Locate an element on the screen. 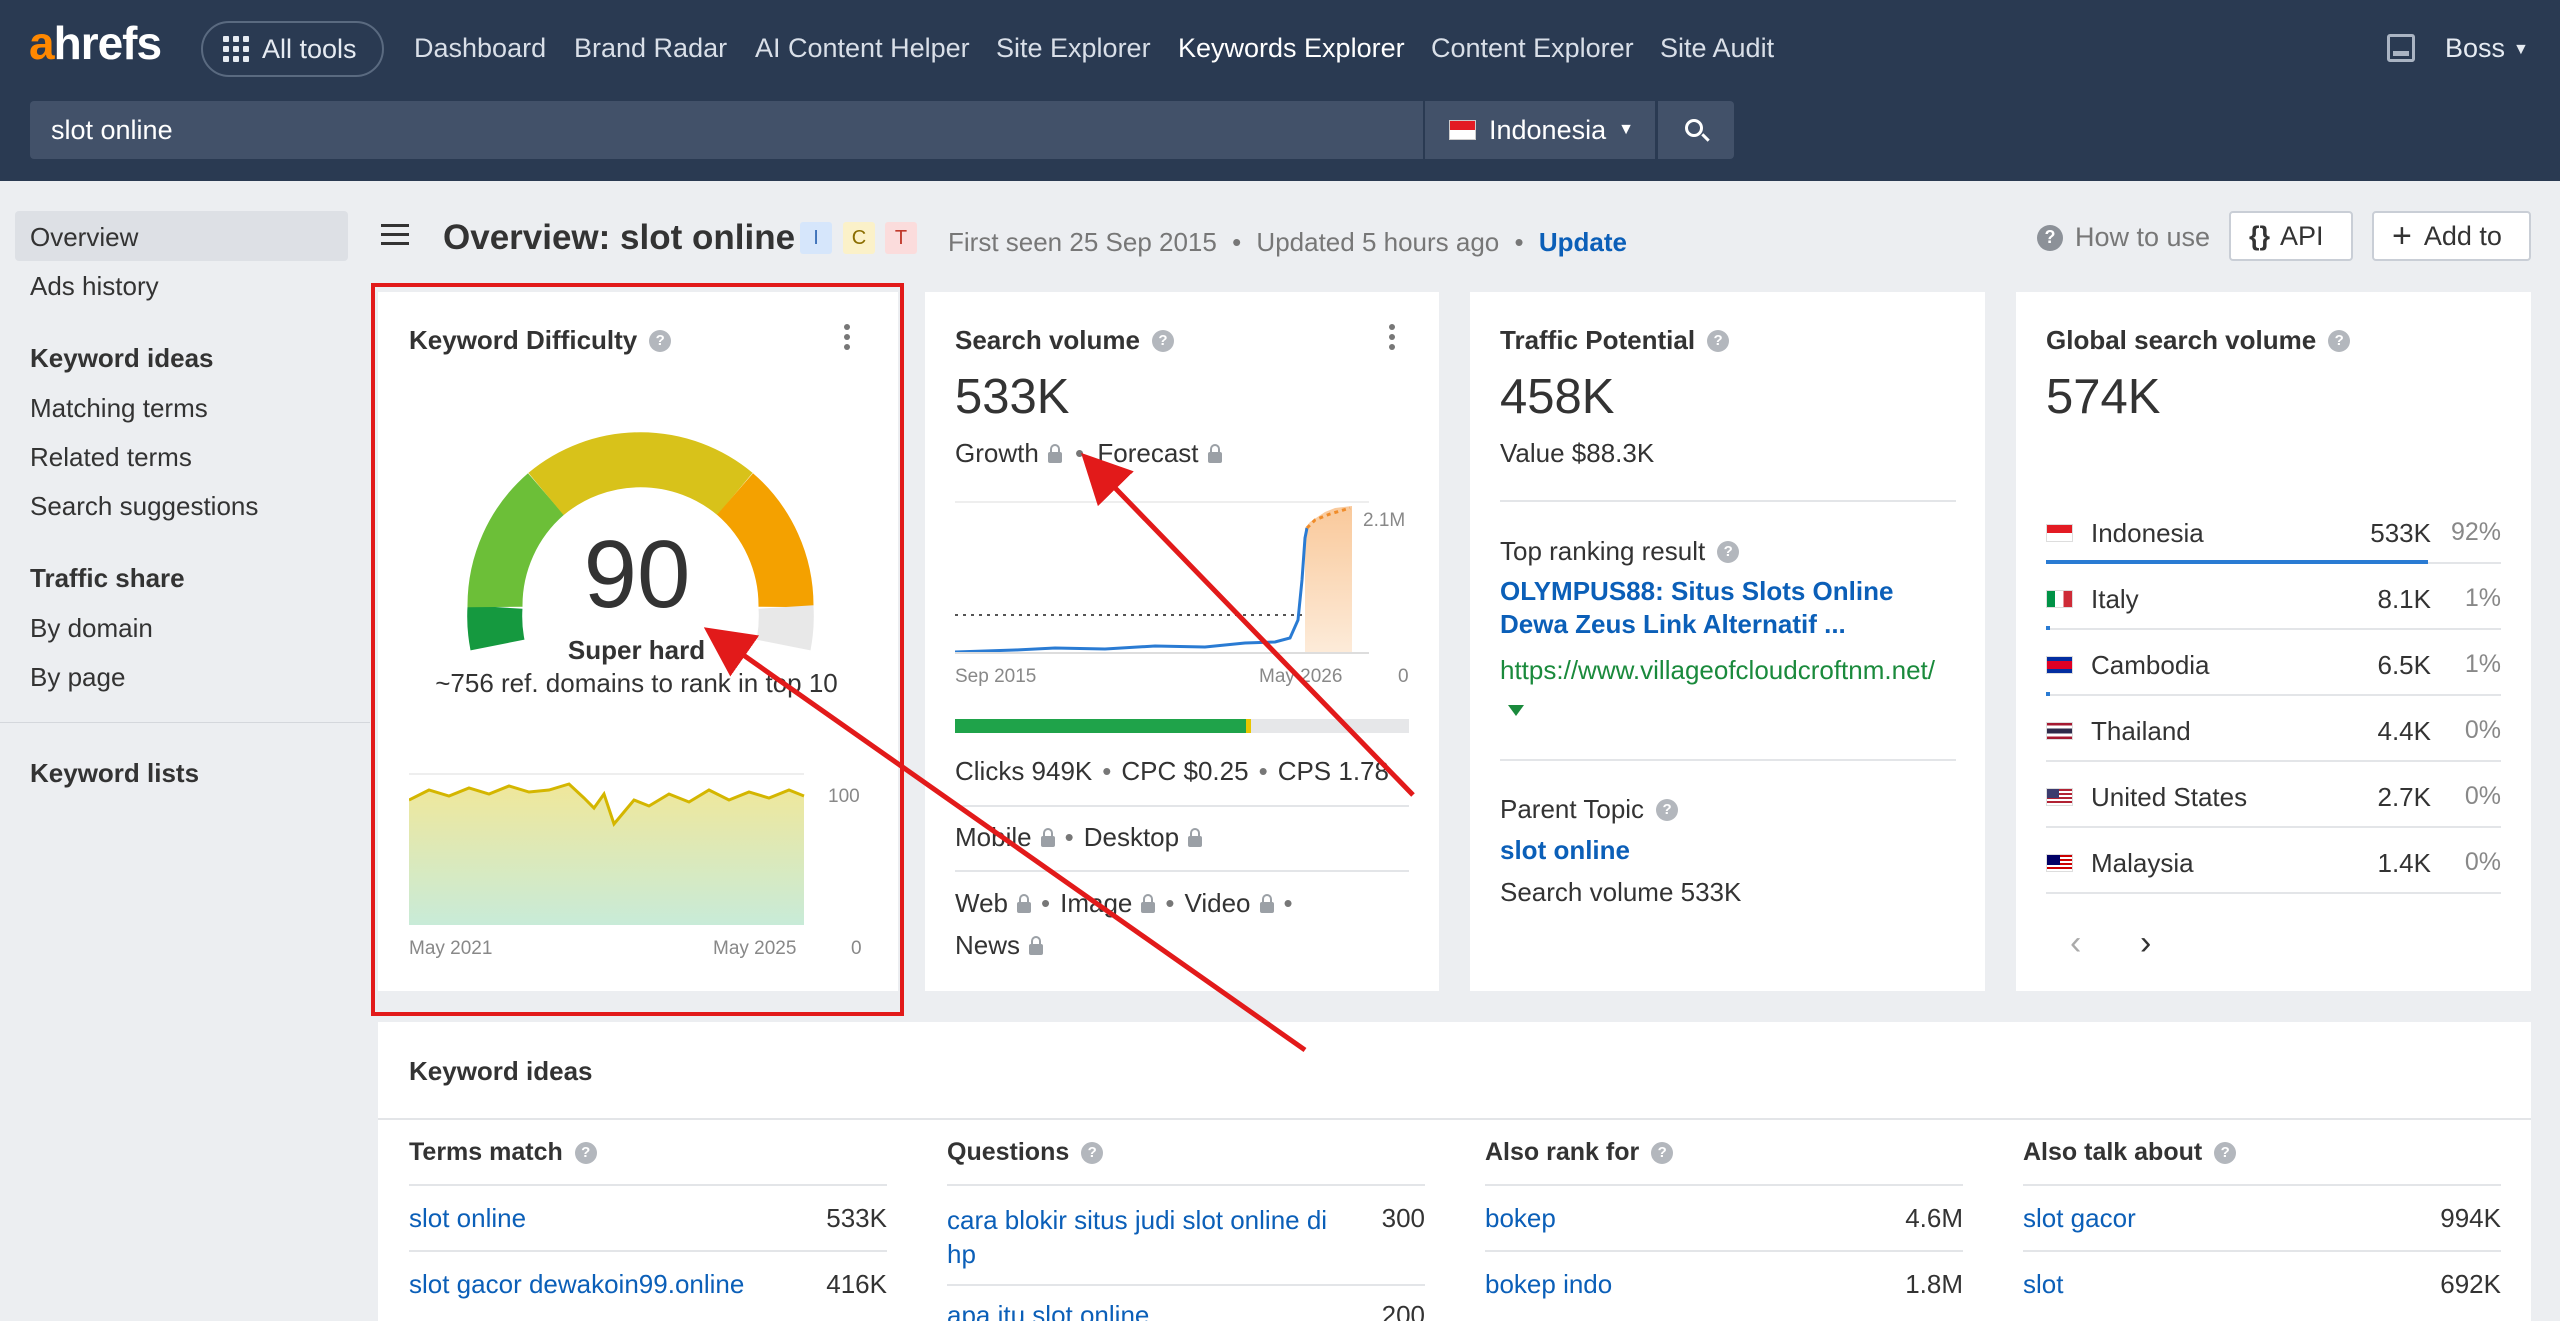 This screenshot has width=2560, height=1321. annotation-arrow-growth is located at coordinates (1248, 624).